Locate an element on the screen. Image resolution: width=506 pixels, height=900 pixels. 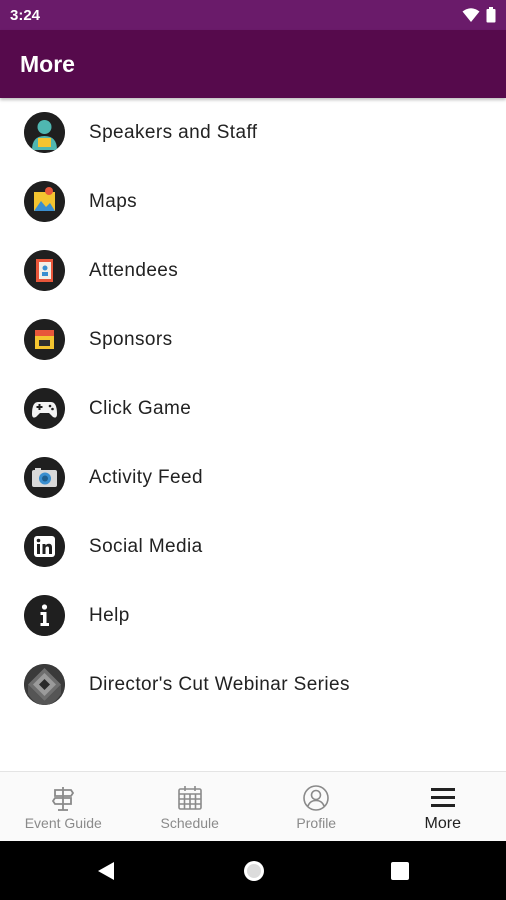
app-bar: More is located at coordinates (253, 64).